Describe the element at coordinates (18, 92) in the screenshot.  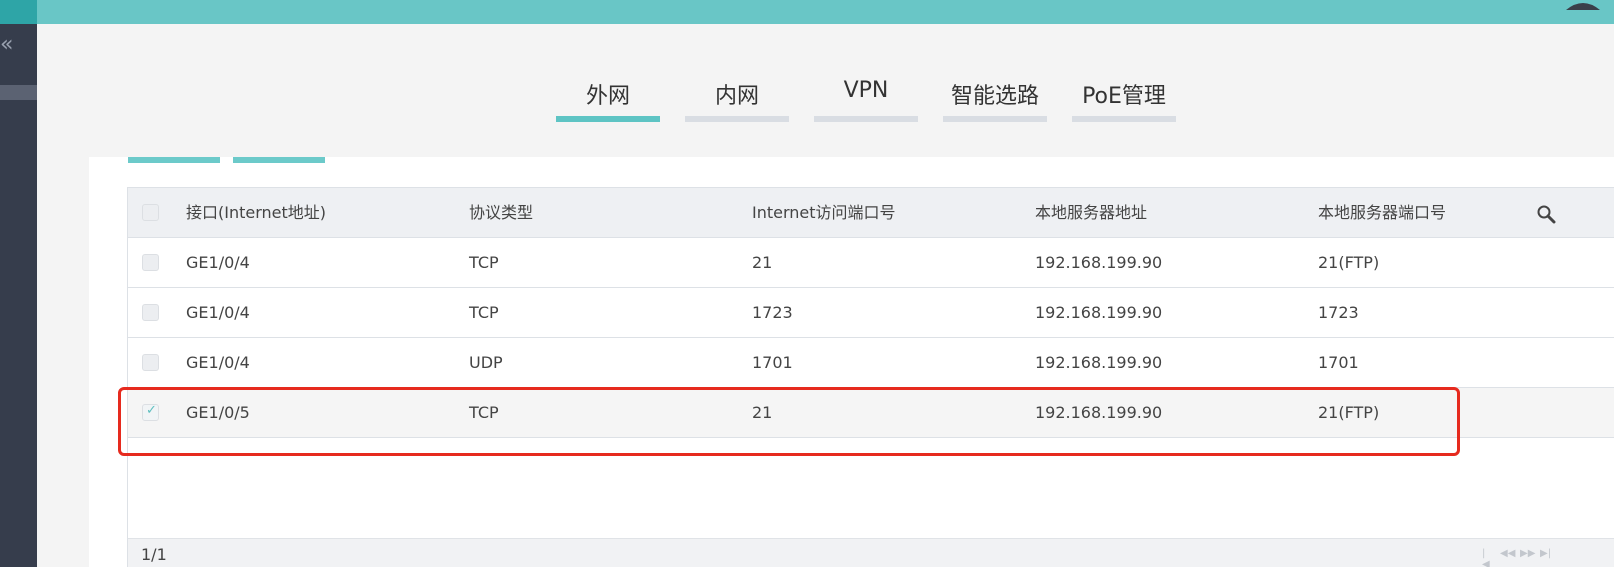
I see `sidebar-active-item` at that location.